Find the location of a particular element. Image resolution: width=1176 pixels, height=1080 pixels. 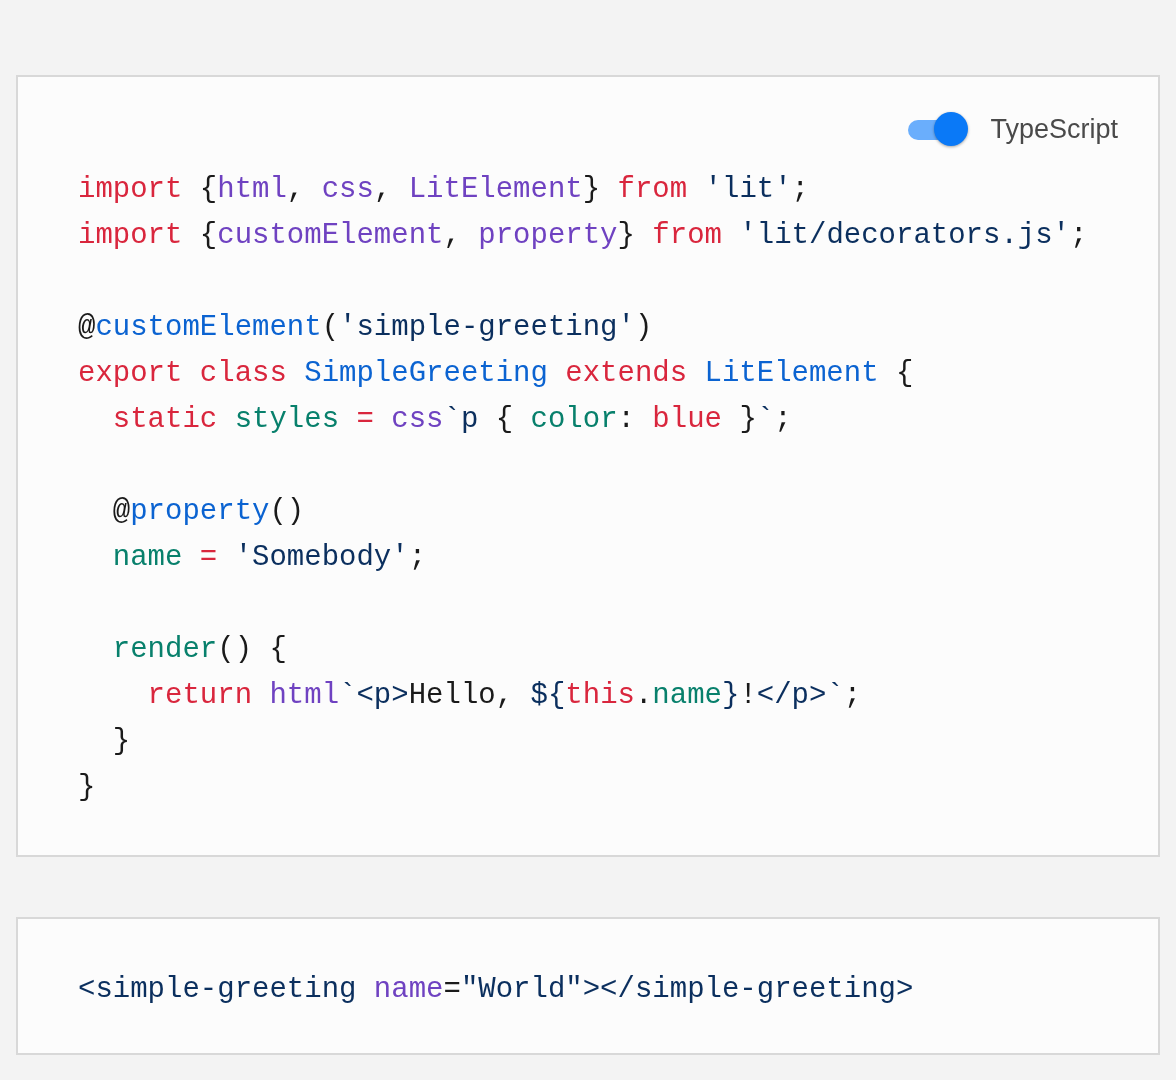

toggle-label: TypeScript is located at coordinates (1054, 129).